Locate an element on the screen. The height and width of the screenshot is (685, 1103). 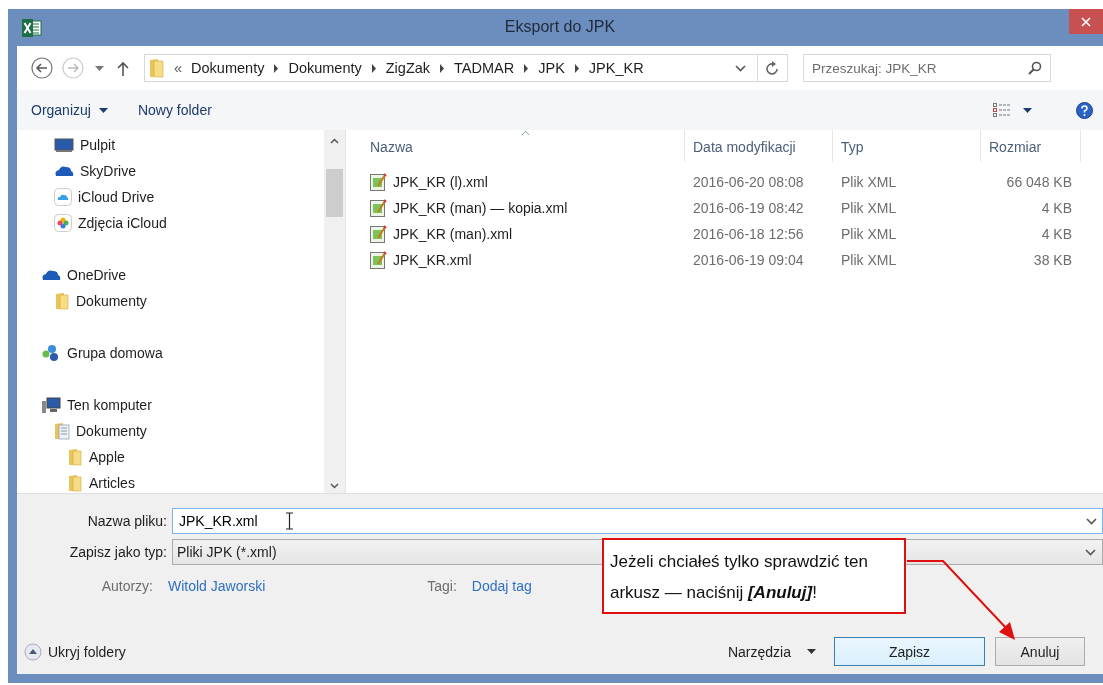
nav-item: Articles is located at coordinates (112, 483).